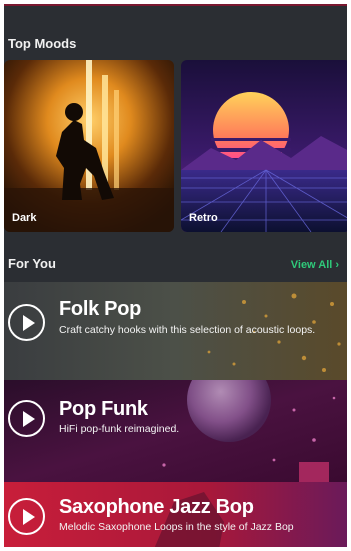 Image resolution: width=351 pixels, height=551 pixels. What do you see at coordinates (156, 507) in the screenshot?
I see `playlist-title: Saxophone Jazz Bop` at bounding box center [156, 507].